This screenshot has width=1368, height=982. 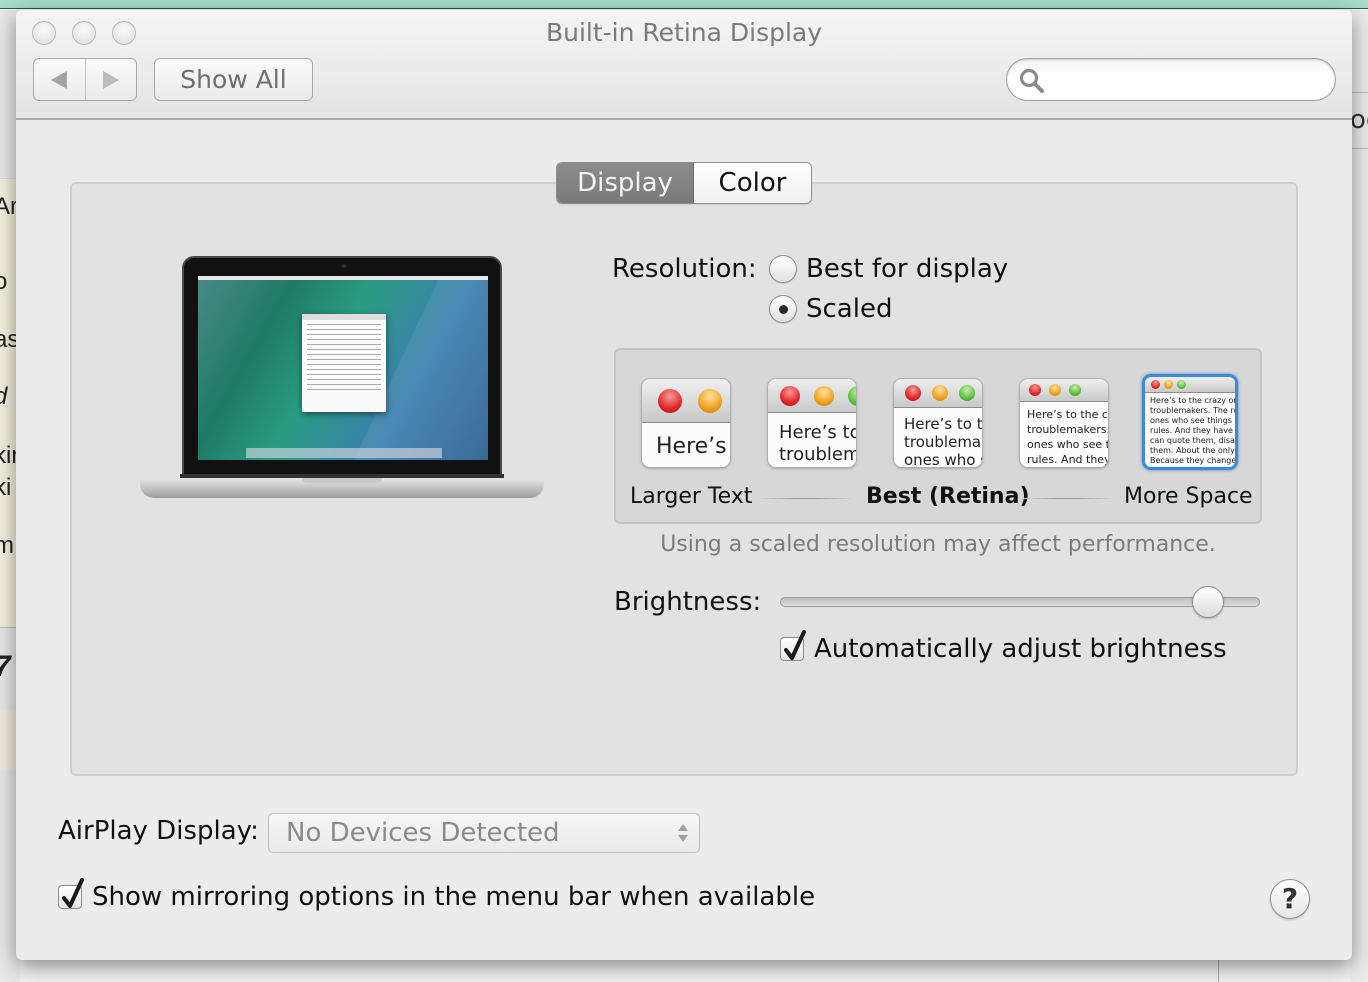 I want to click on radio-best-for-display, so click(x=783, y=269).